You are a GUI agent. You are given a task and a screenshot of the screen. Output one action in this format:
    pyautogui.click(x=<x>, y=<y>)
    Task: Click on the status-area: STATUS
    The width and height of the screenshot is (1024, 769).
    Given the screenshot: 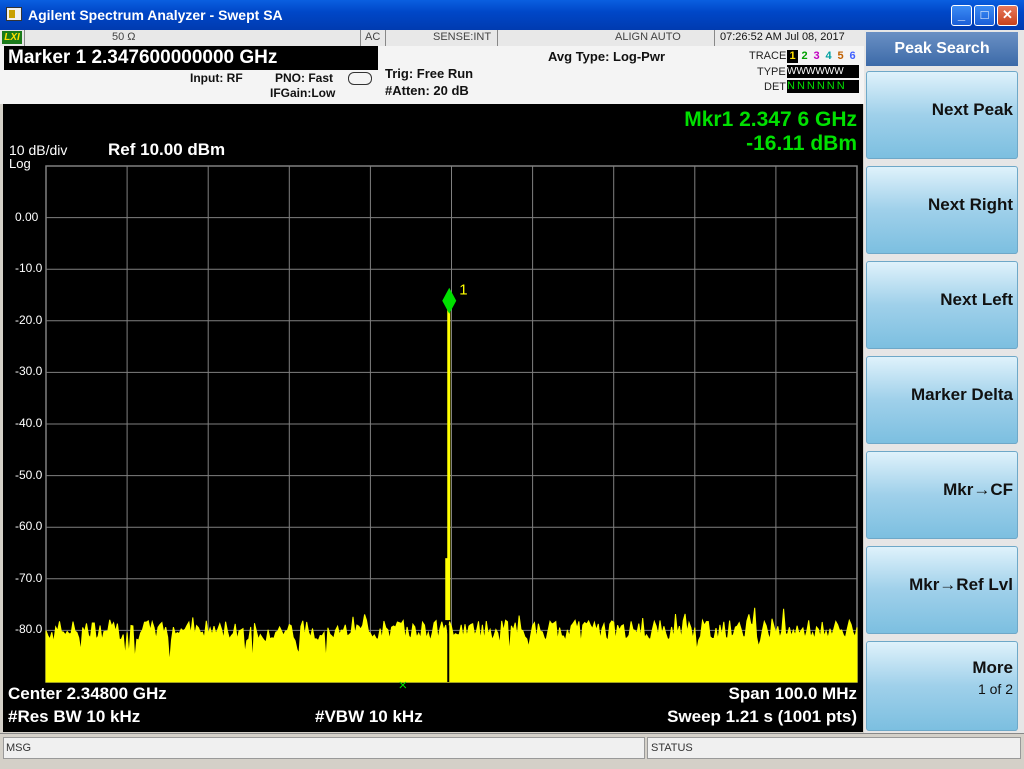 What is the action you would take?
    pyautogui.click(x=834, y=748)
    